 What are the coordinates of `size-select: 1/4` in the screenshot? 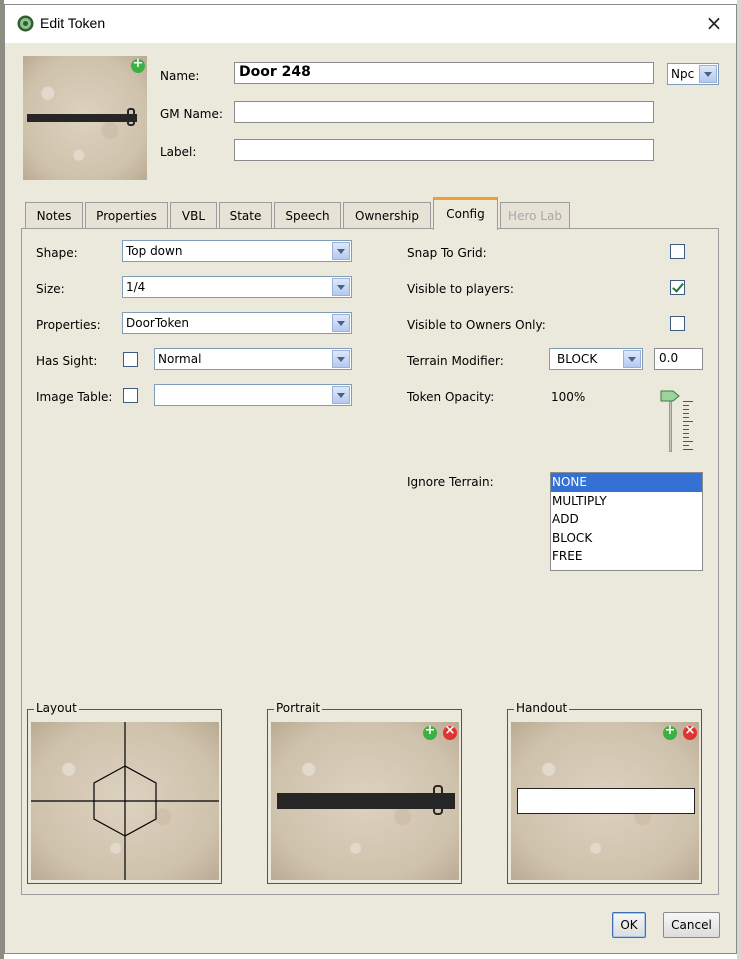 It's located at (237, 287).